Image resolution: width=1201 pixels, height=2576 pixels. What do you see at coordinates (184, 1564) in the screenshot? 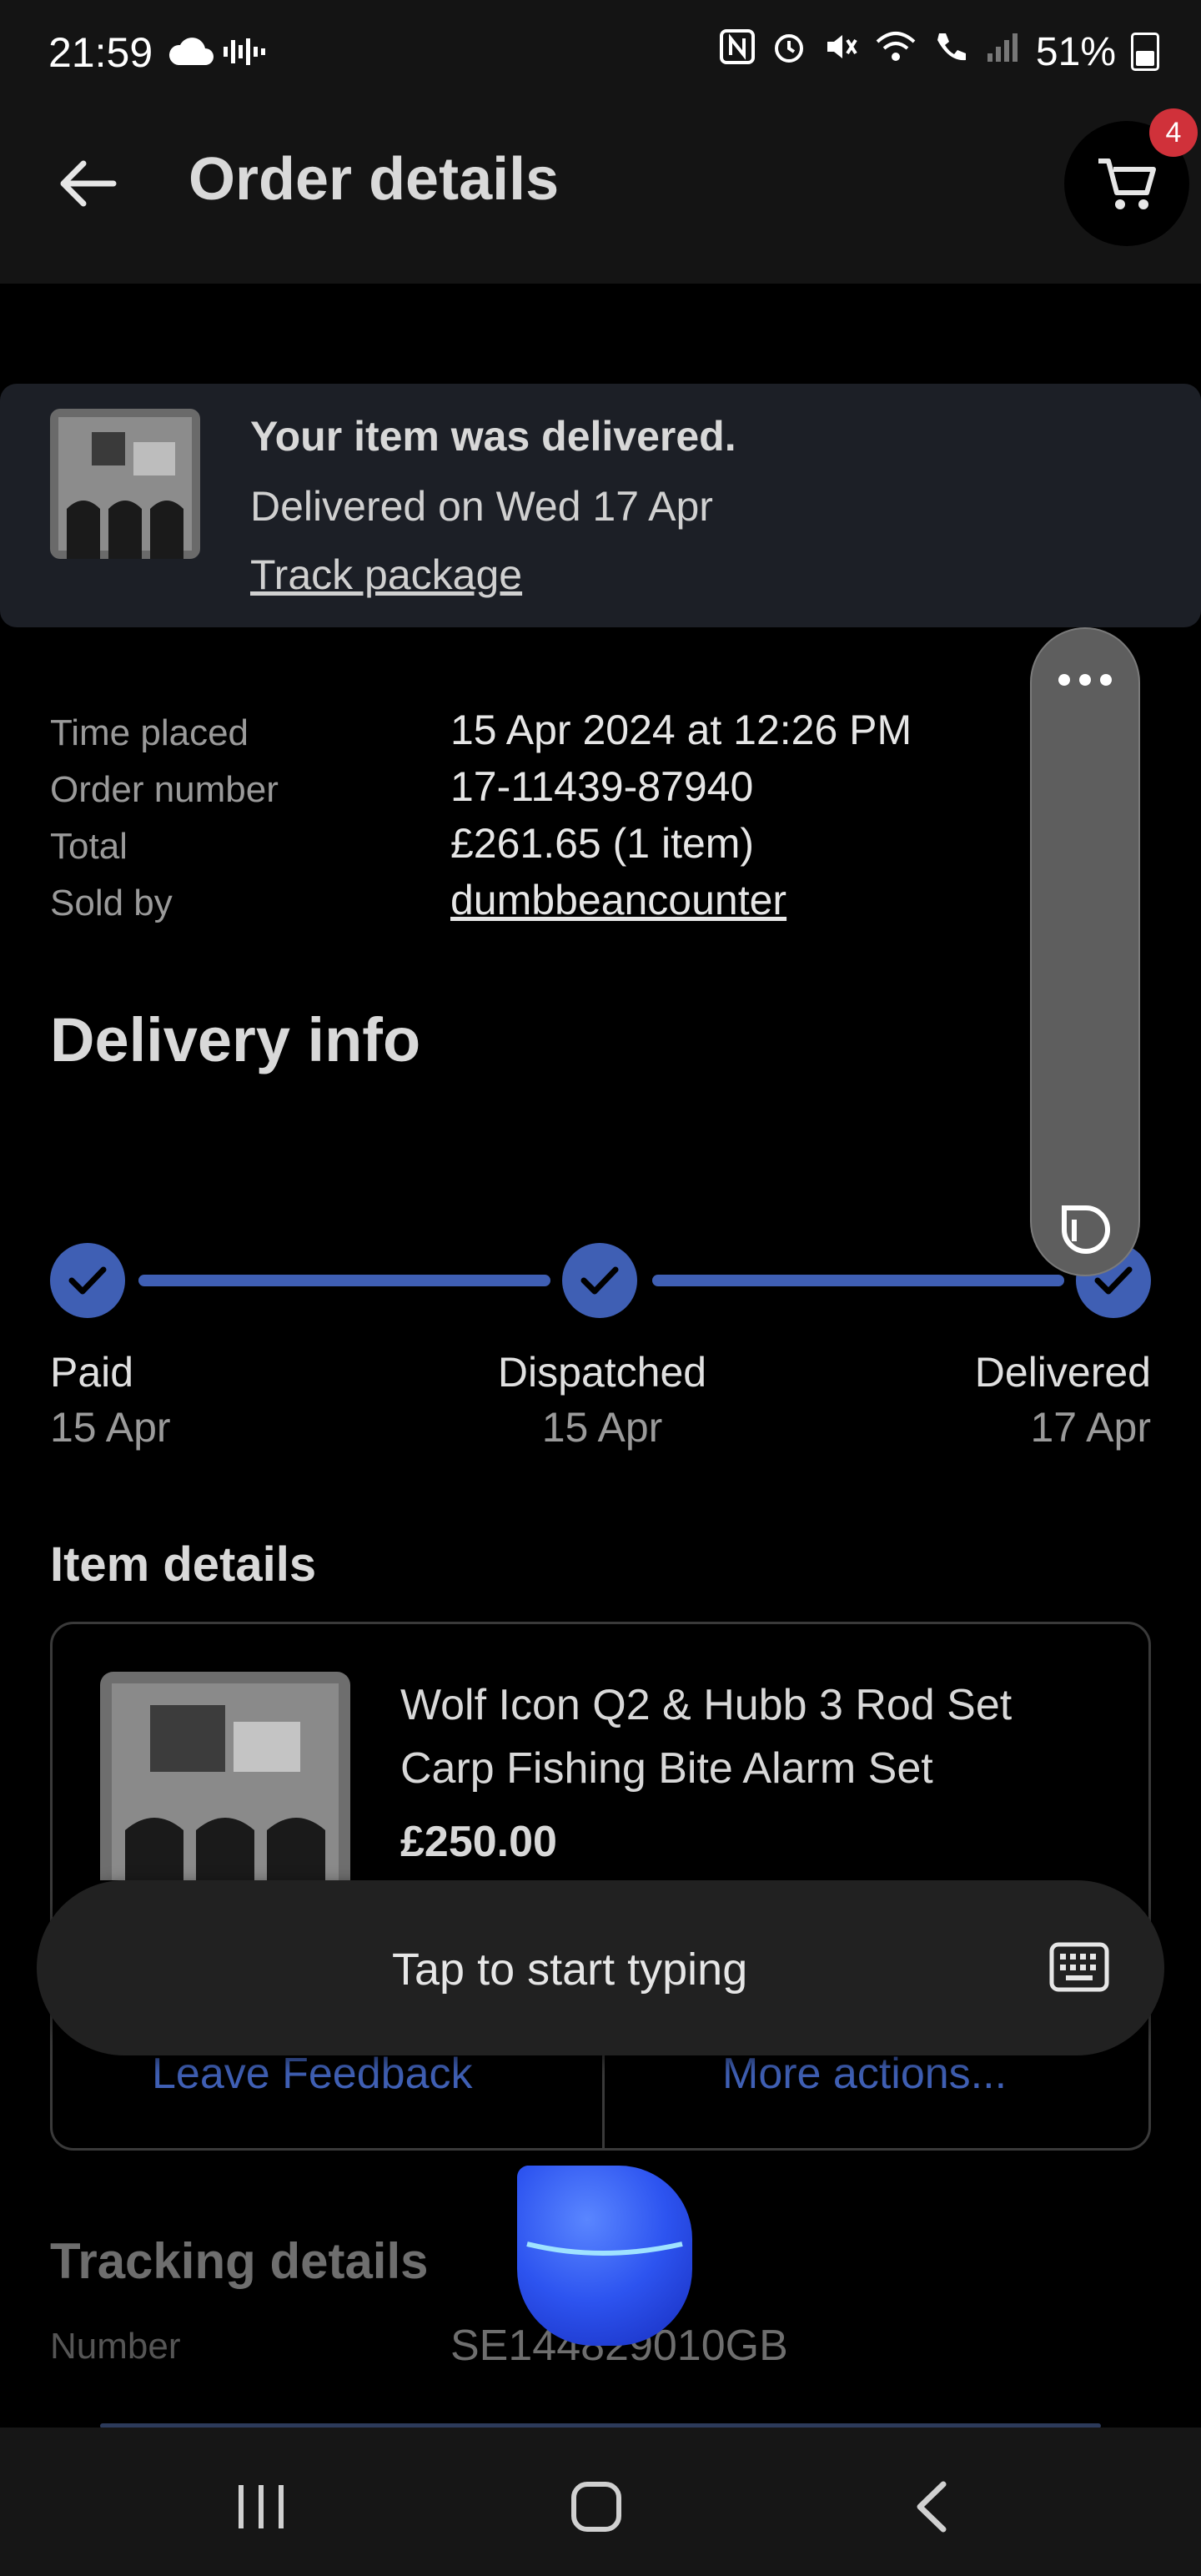
I see `item-details-title: Item details` at bounding box center [184, 1564].